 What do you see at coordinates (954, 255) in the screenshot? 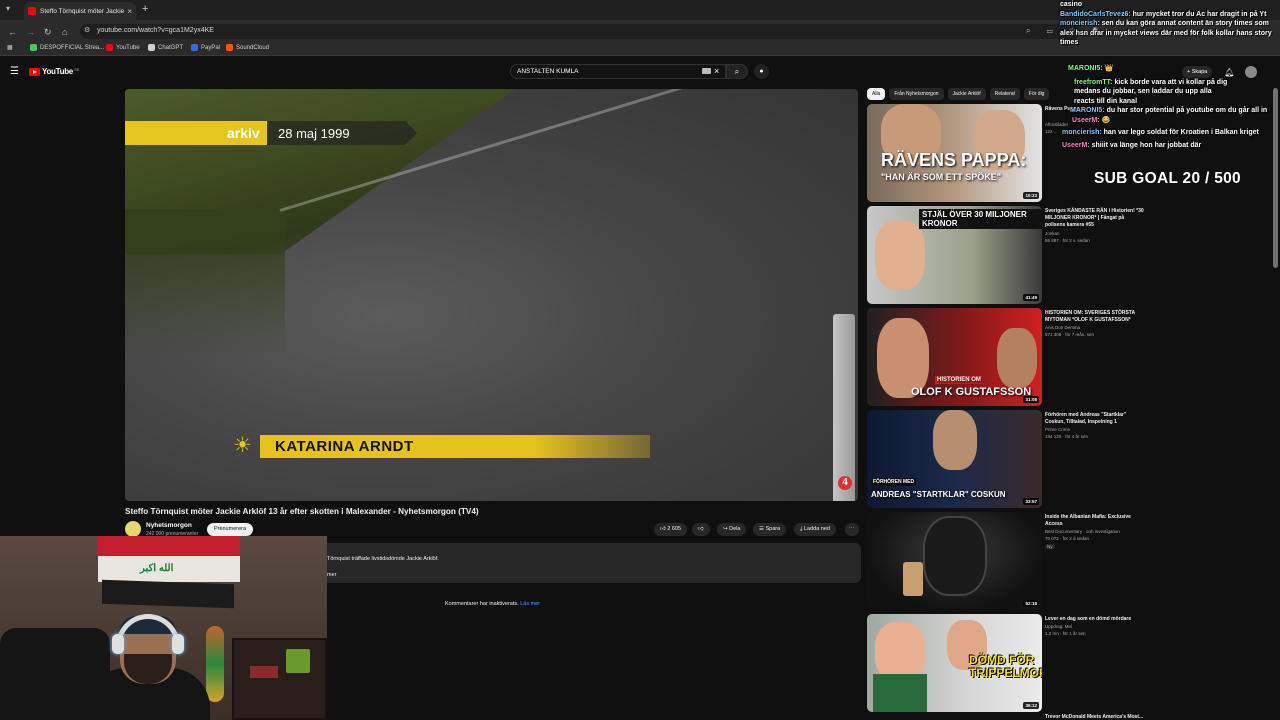
I see `rec-thumbnail: STJÄL ÖVER 30 MILJONER KRONOR 41:49` at bounding box center [954, 255].